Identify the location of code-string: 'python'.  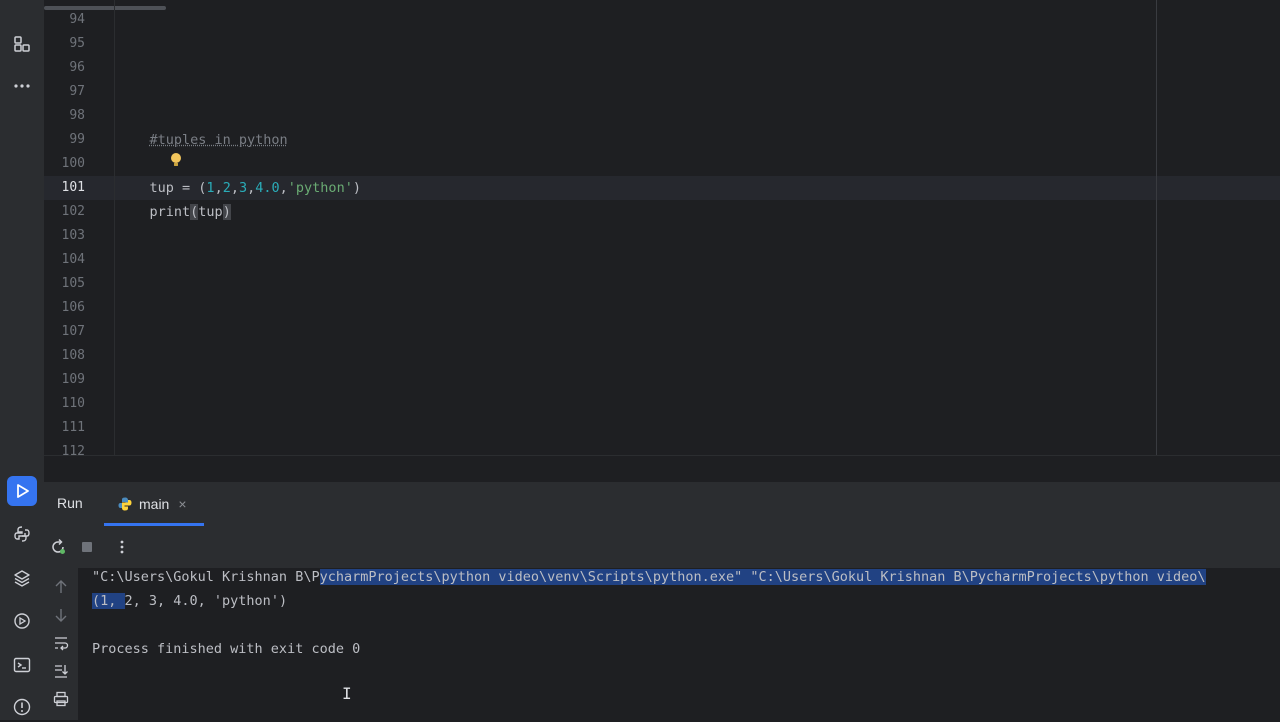
(320, 188).